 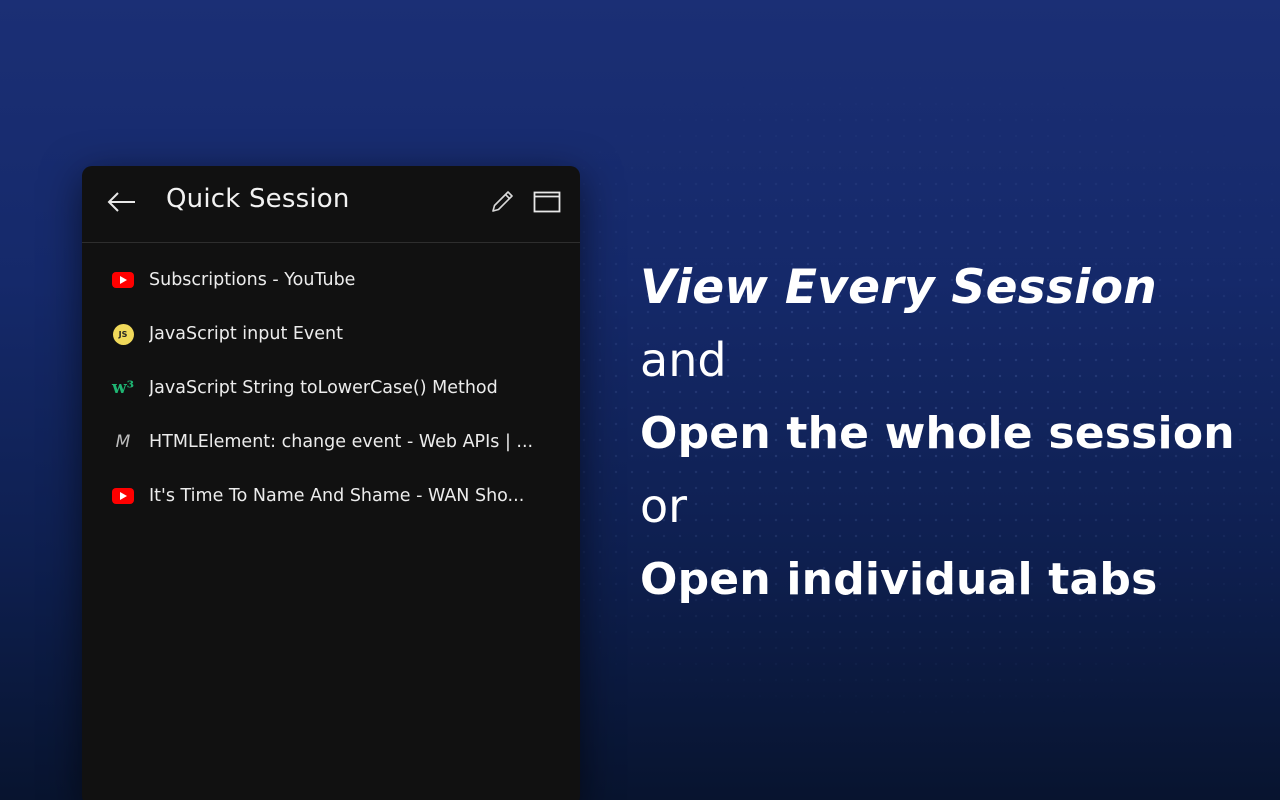 What do you see at coordinates (123, 387) in the screenshot?
I see `w3schools-icon: w³` at bounding box center [123, 387].